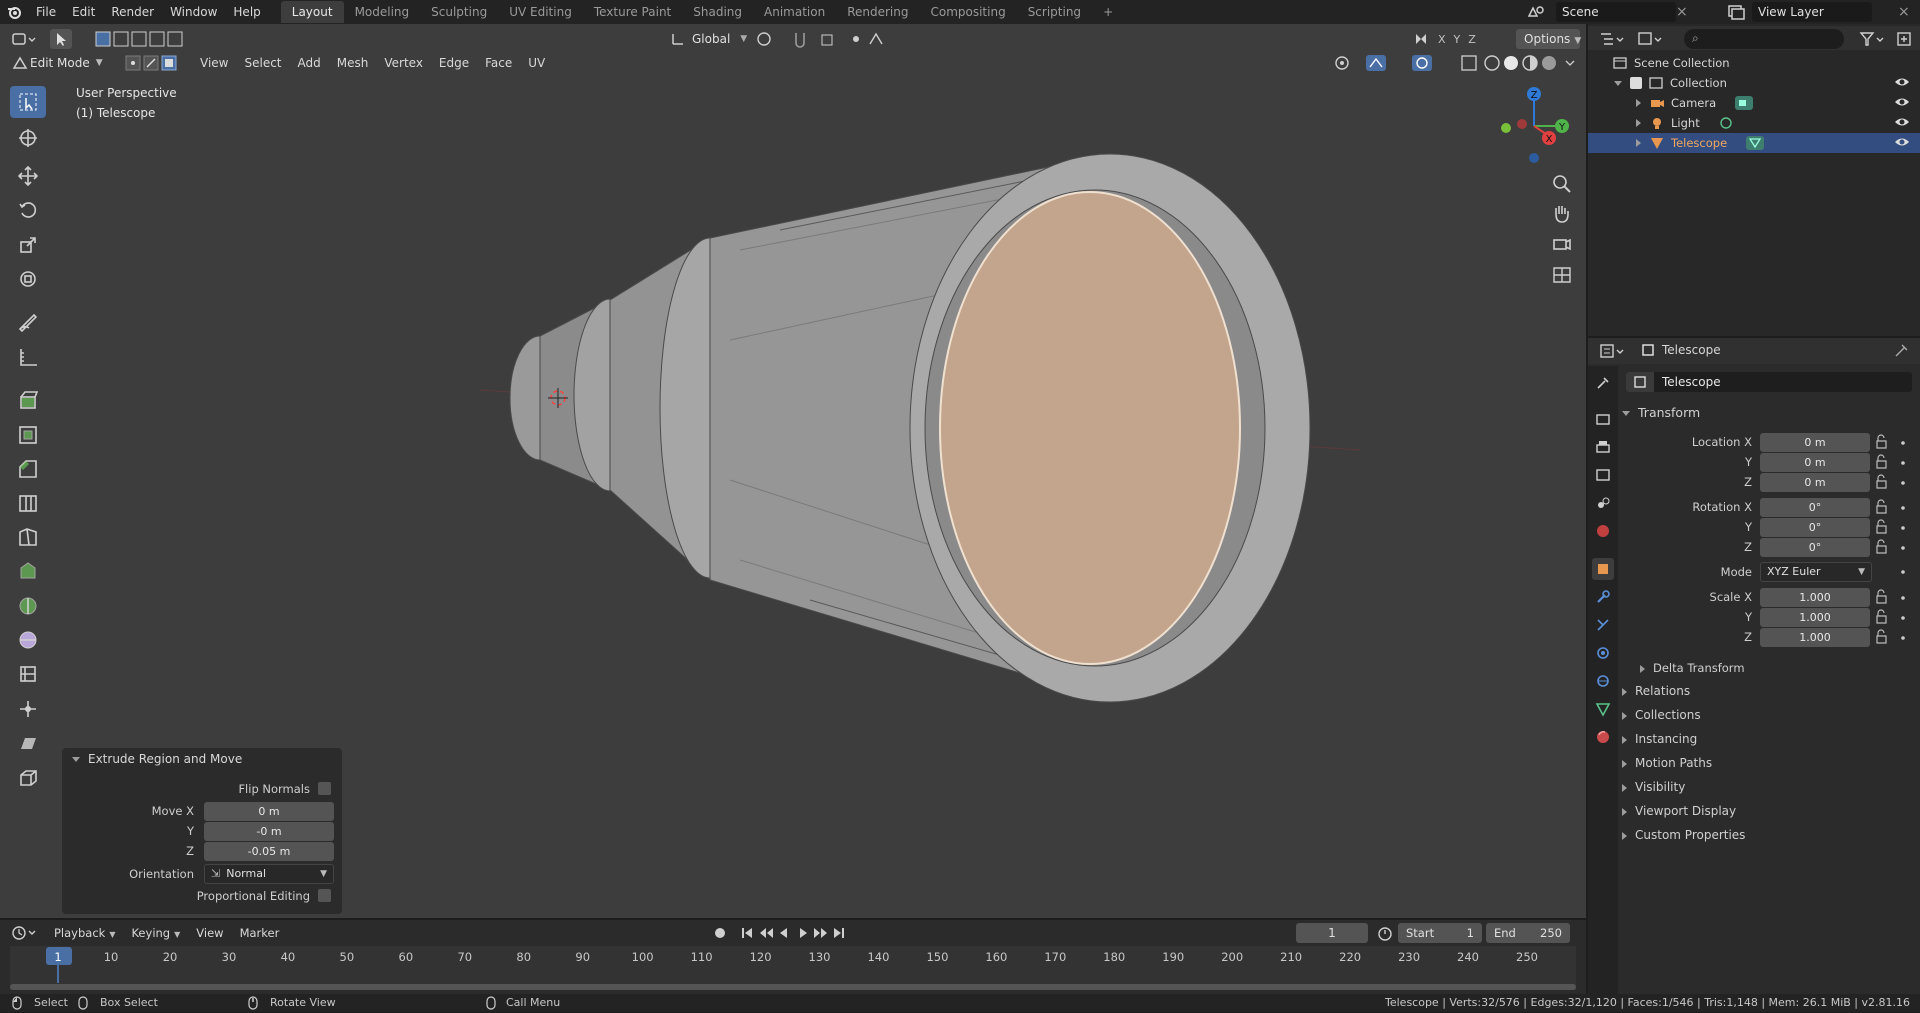  I want to click on properties-editor-type-icon, so click(1613, 351).